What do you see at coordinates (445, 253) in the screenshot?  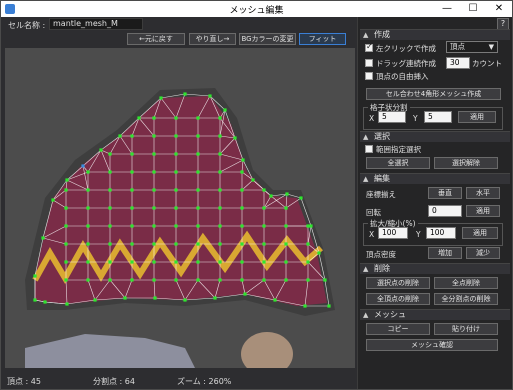 I see `density-increase-button: 増加` at bounding box center [445, 253].